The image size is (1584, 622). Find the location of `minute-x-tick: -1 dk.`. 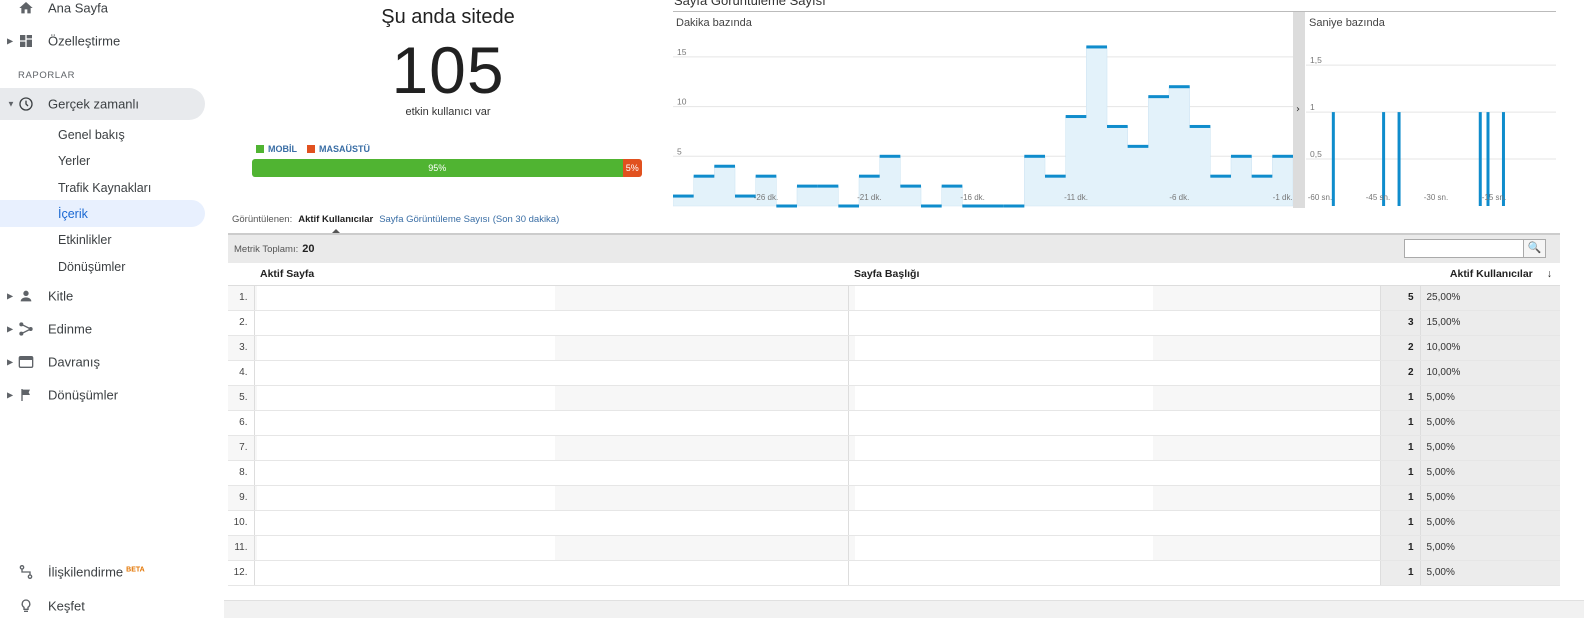

minute-x-tick: -1 dk. is located at coordinates (1283, 197).